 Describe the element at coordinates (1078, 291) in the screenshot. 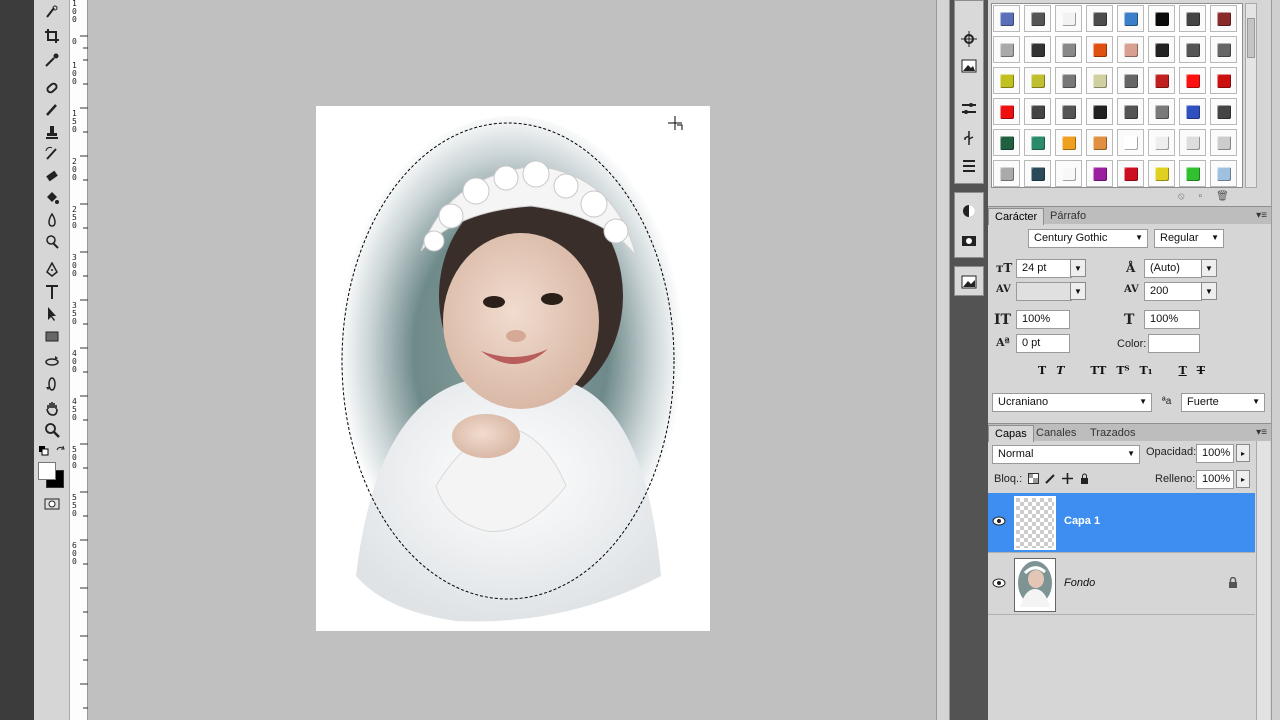

I see `kerning-dropdown: ▼` at that location.